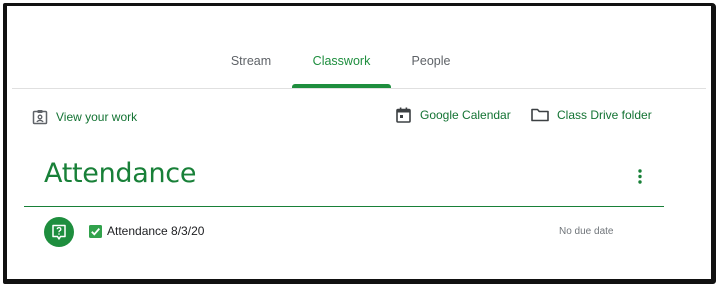  I want to click on tabs-divider, so click(359, 88).